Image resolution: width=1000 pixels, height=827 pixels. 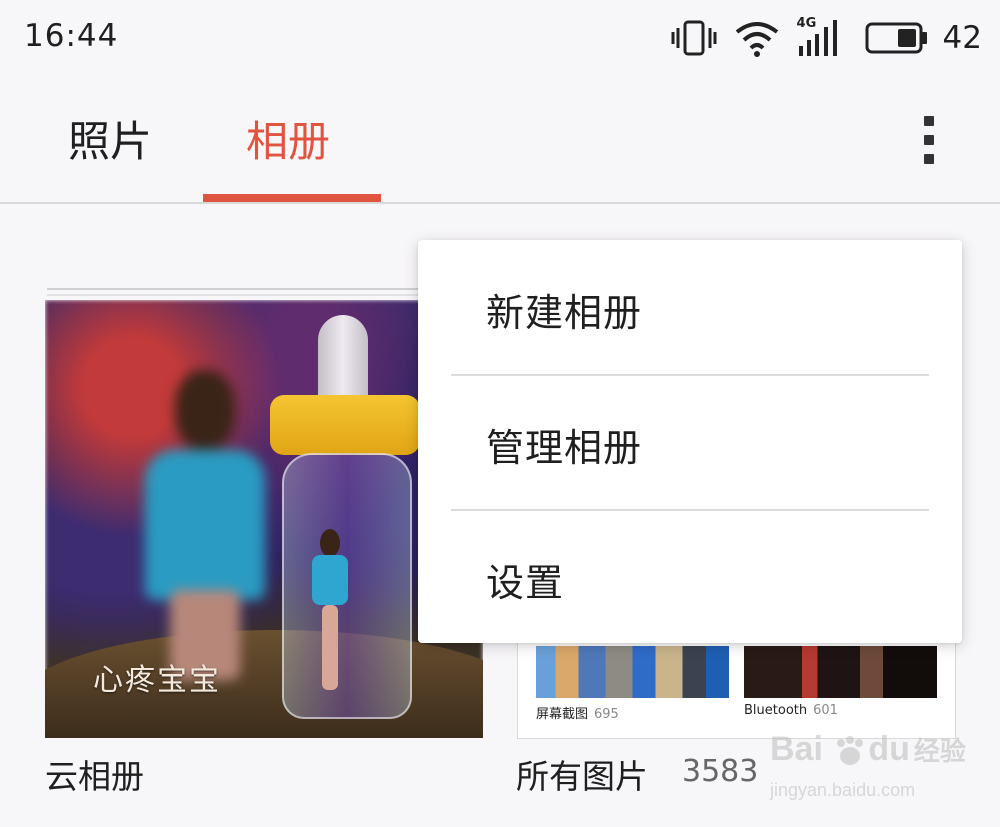 I want to click on thumb-screenshots, so click(x=632, y=672).